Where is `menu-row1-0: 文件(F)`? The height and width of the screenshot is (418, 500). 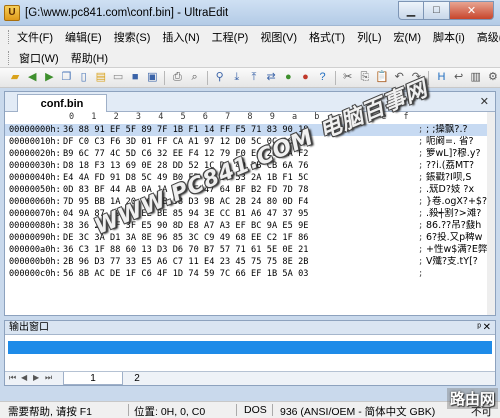
menu-row1-0: 文件(F) is located at coordinates (35, 37).